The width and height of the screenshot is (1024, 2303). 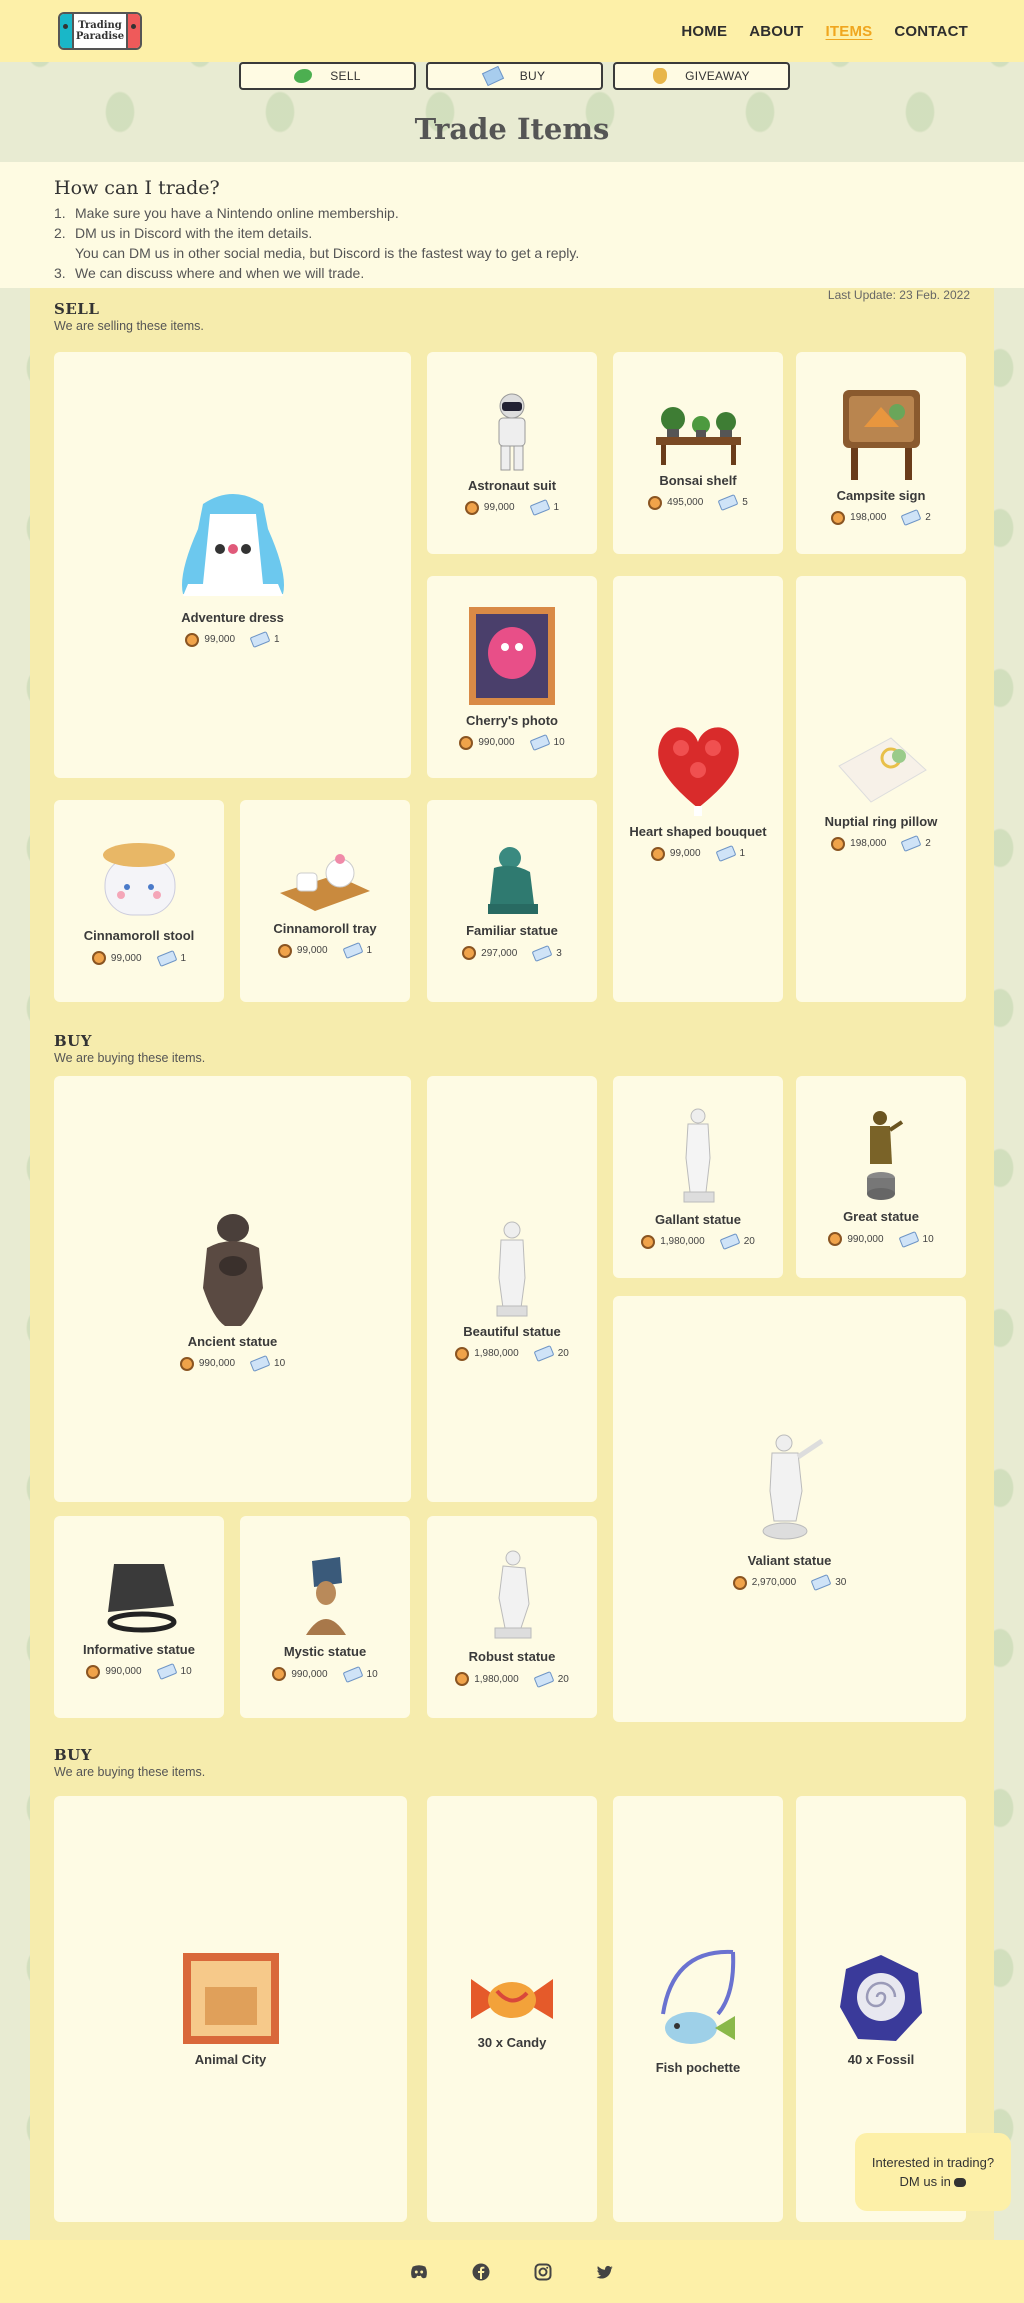 What do you see at coordinates (881, 1998) in the screenshot?
I see `fossil-icon` at bounding box center [881, 1998].